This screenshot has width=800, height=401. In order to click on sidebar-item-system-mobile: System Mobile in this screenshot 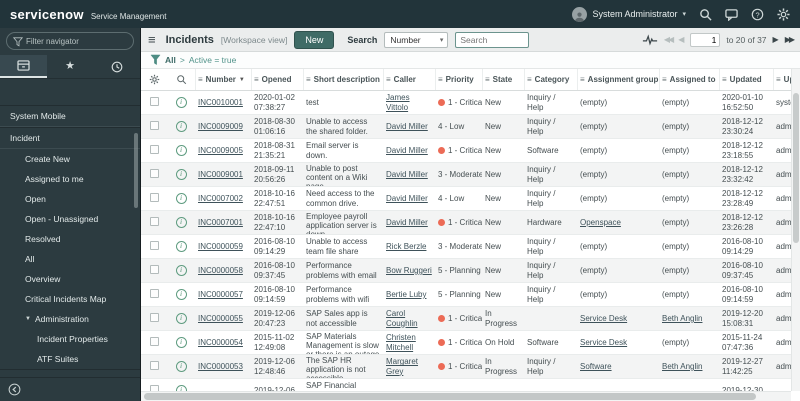, I will do `click(70, 116)`.